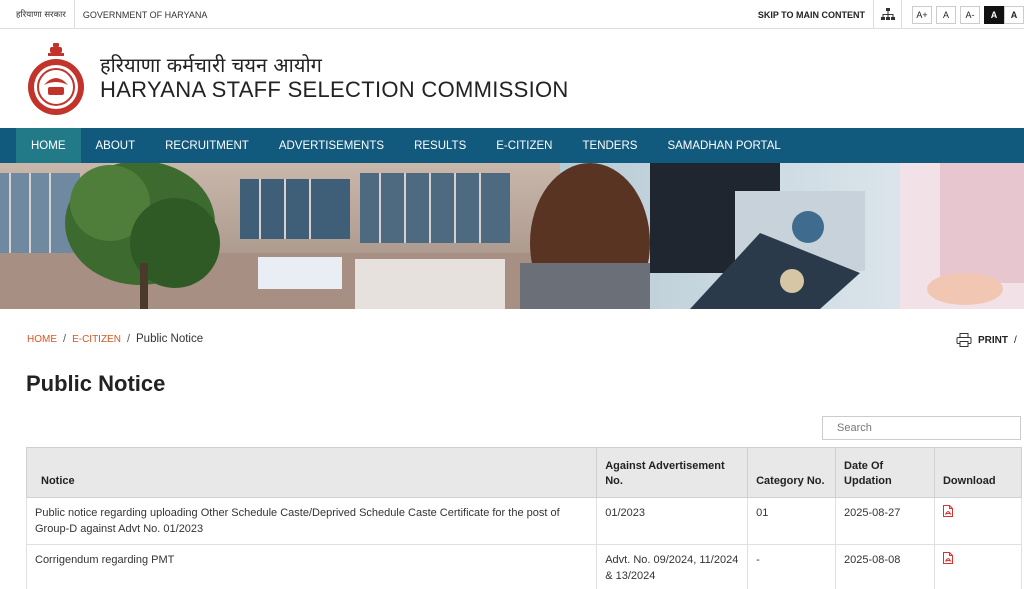 This screenshot has width=1024, height=589. I want to click on skip-to-main-content-link: SKIP TO MAIN CONTENT, so click(812, 14).